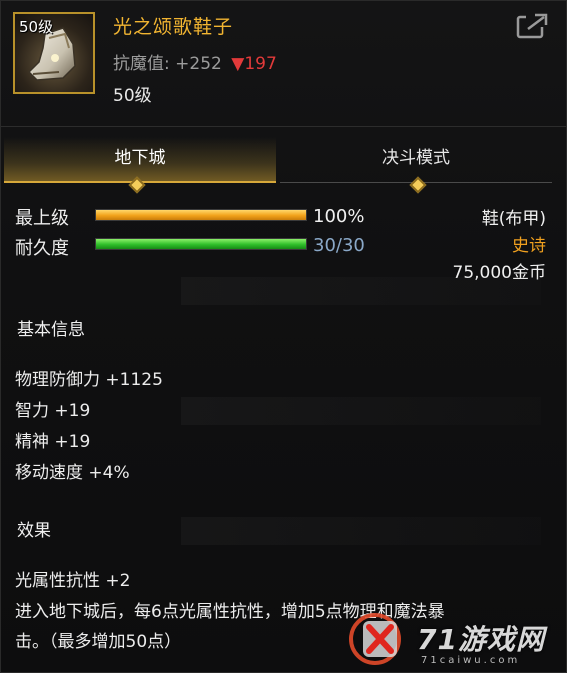  What do you see at coordinates (513, 219) in the screenshot?
I see `item-type: 鞋(布甲)` at bounding box center [513, 219].